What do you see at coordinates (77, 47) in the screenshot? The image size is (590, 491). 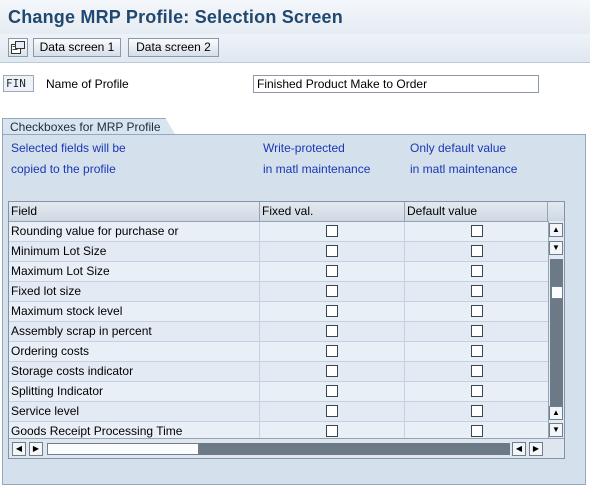 I see `data-screen-1-button: Data screen 1` at bounding box center [77, 47].